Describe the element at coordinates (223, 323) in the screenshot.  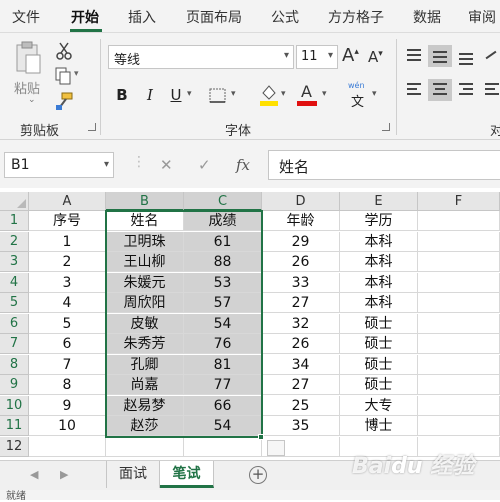
I see `cell-c6: 54` at that location.